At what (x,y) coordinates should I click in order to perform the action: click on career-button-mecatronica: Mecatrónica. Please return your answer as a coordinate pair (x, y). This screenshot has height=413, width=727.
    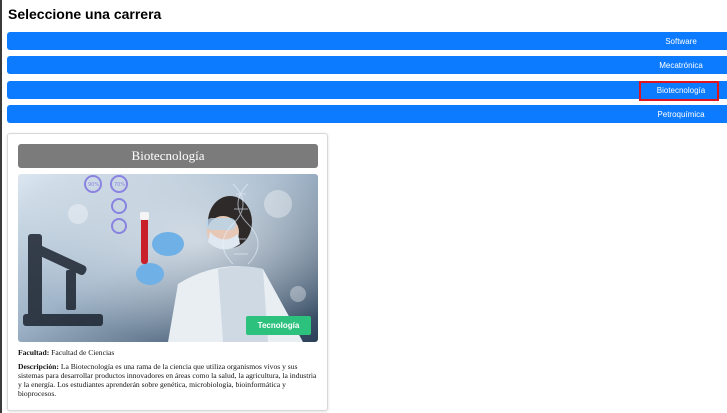
    Looking at the image, I should click on (367, 65).